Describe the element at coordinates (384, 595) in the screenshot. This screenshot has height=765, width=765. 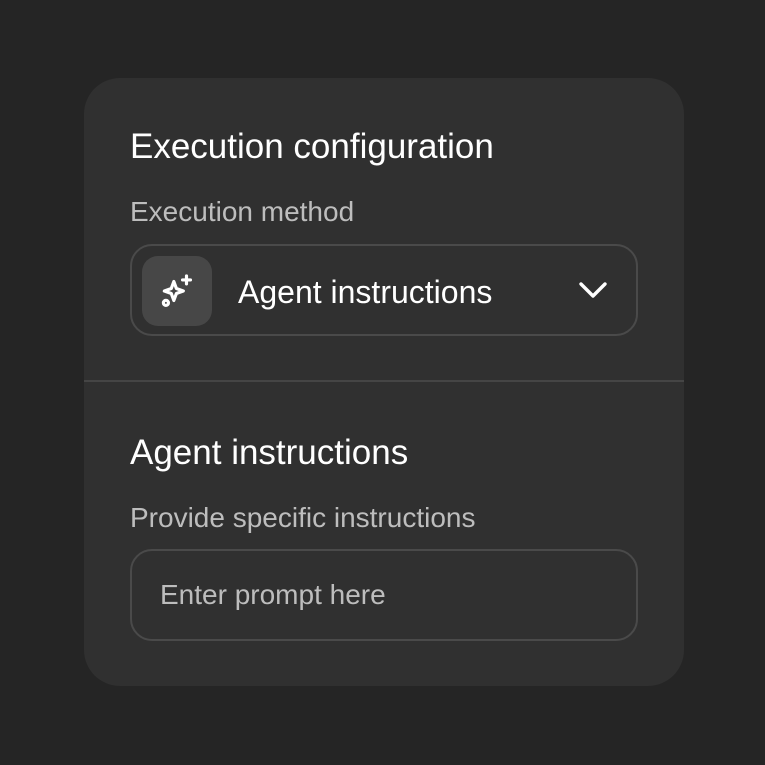
I see `prompt-input` at that location.